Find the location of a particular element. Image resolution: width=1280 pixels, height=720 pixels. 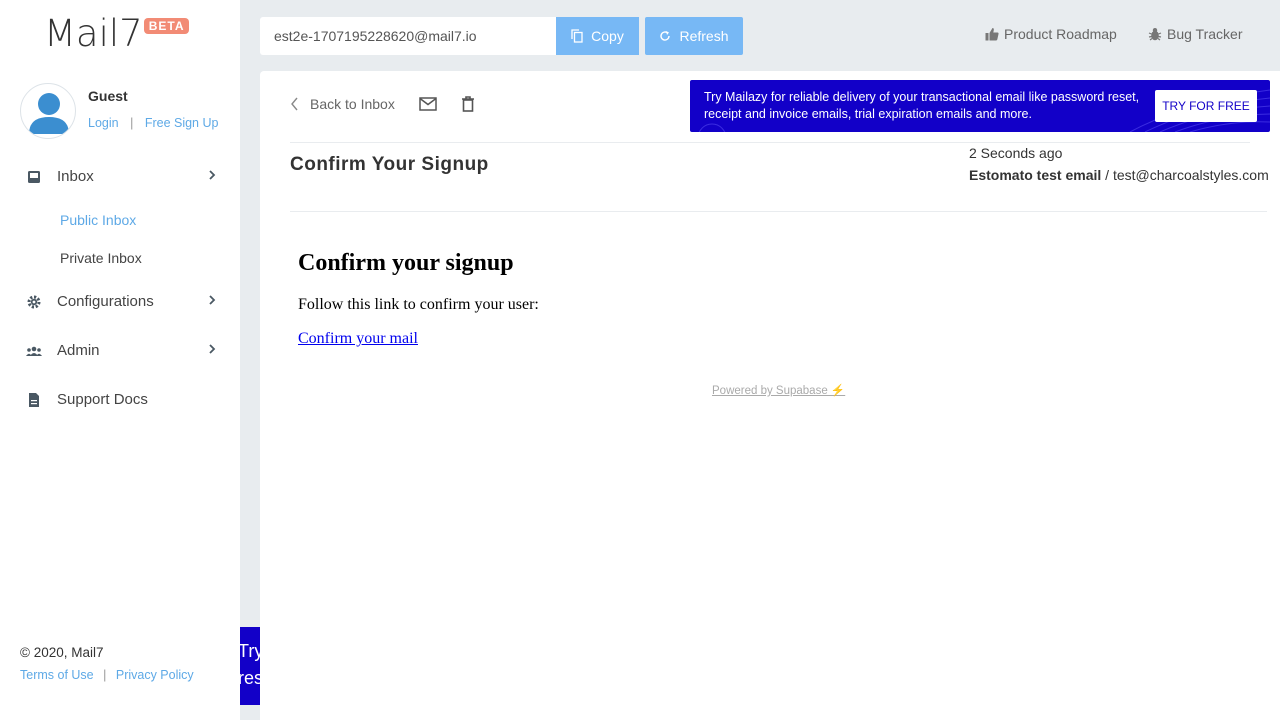

user-panel: Guest Login | Free Sign Up is located at coordinates (119, 111).